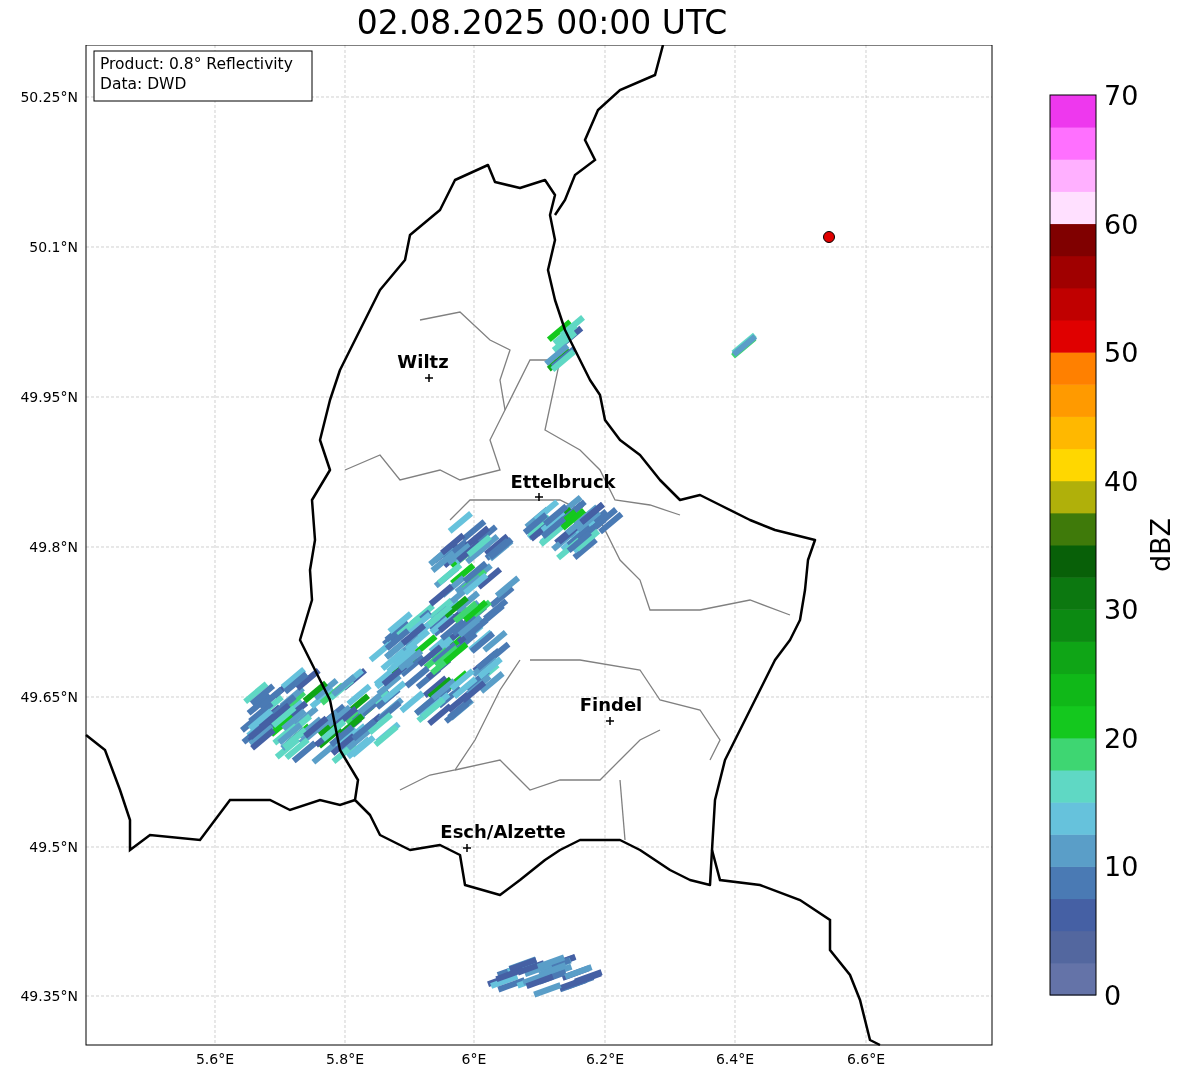 This screenshot has height=1081, width=1184. What do you see at coordinates (1113, 995) in the screenshot?
I see `colorbar-tick-label: 0` at bounding box center [1113, 995].